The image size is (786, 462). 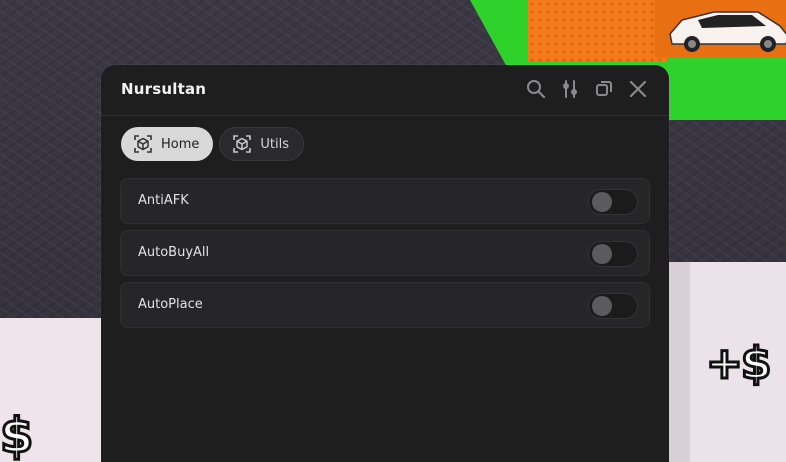 What do you see at coordinates (598, 31) in the screenshot?
I see `orange-block` at bounding box center [598, 31].